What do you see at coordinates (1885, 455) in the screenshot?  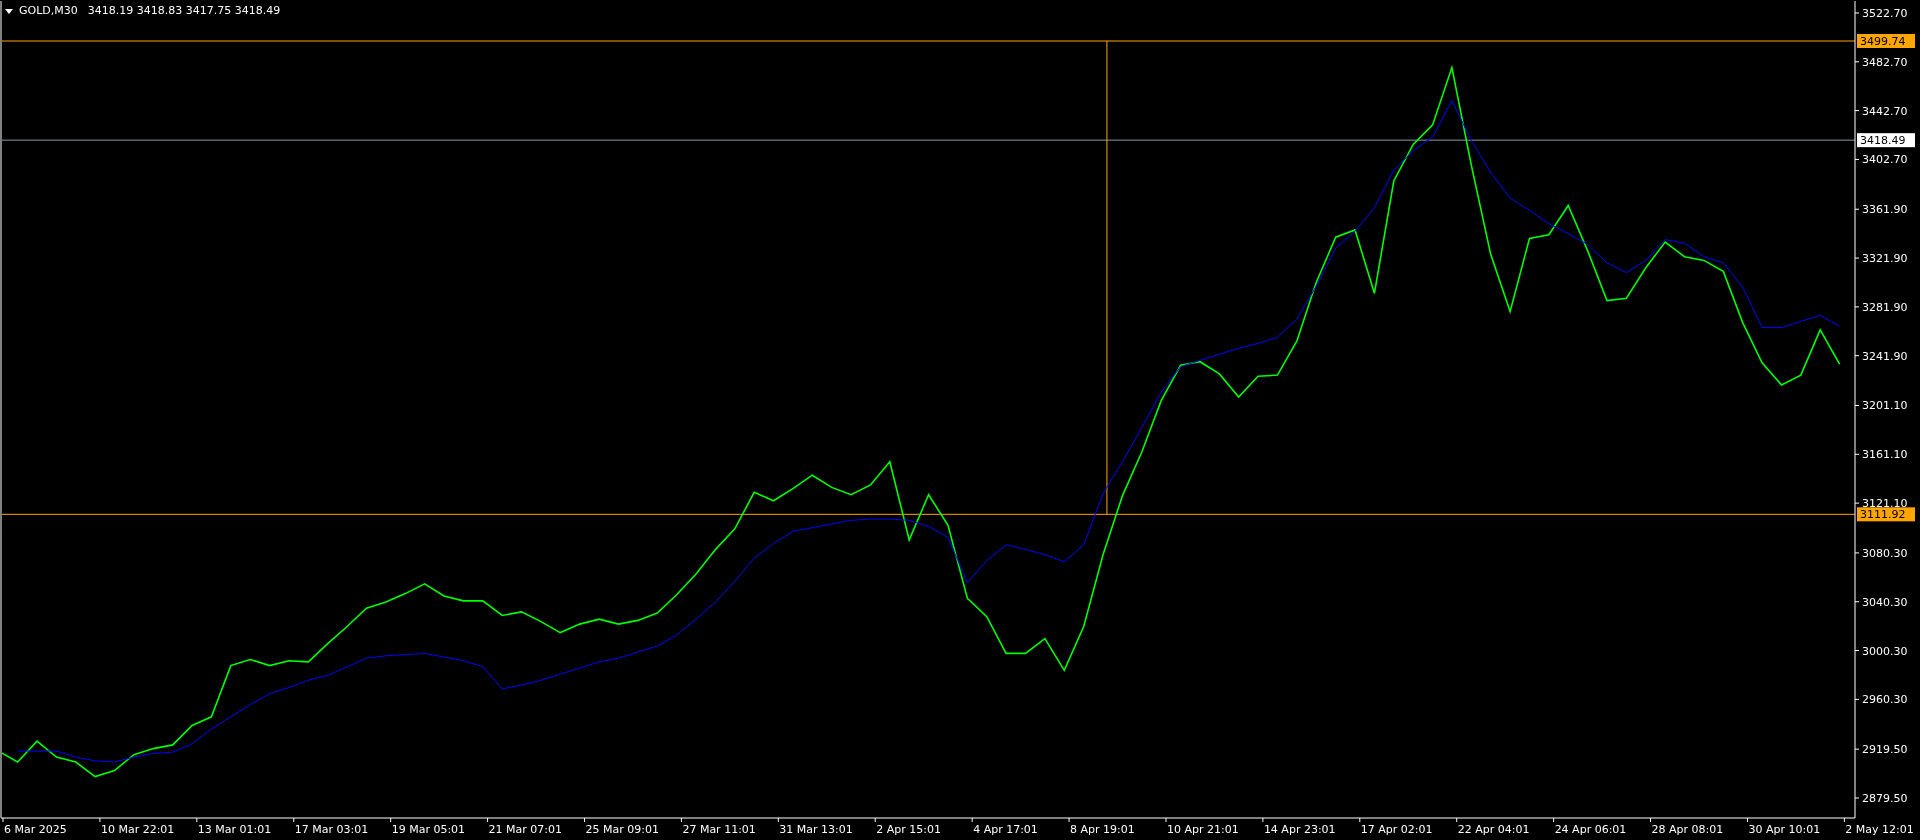 I see `price-axis-label: 3161.10` at bounding box center [1885, 455].